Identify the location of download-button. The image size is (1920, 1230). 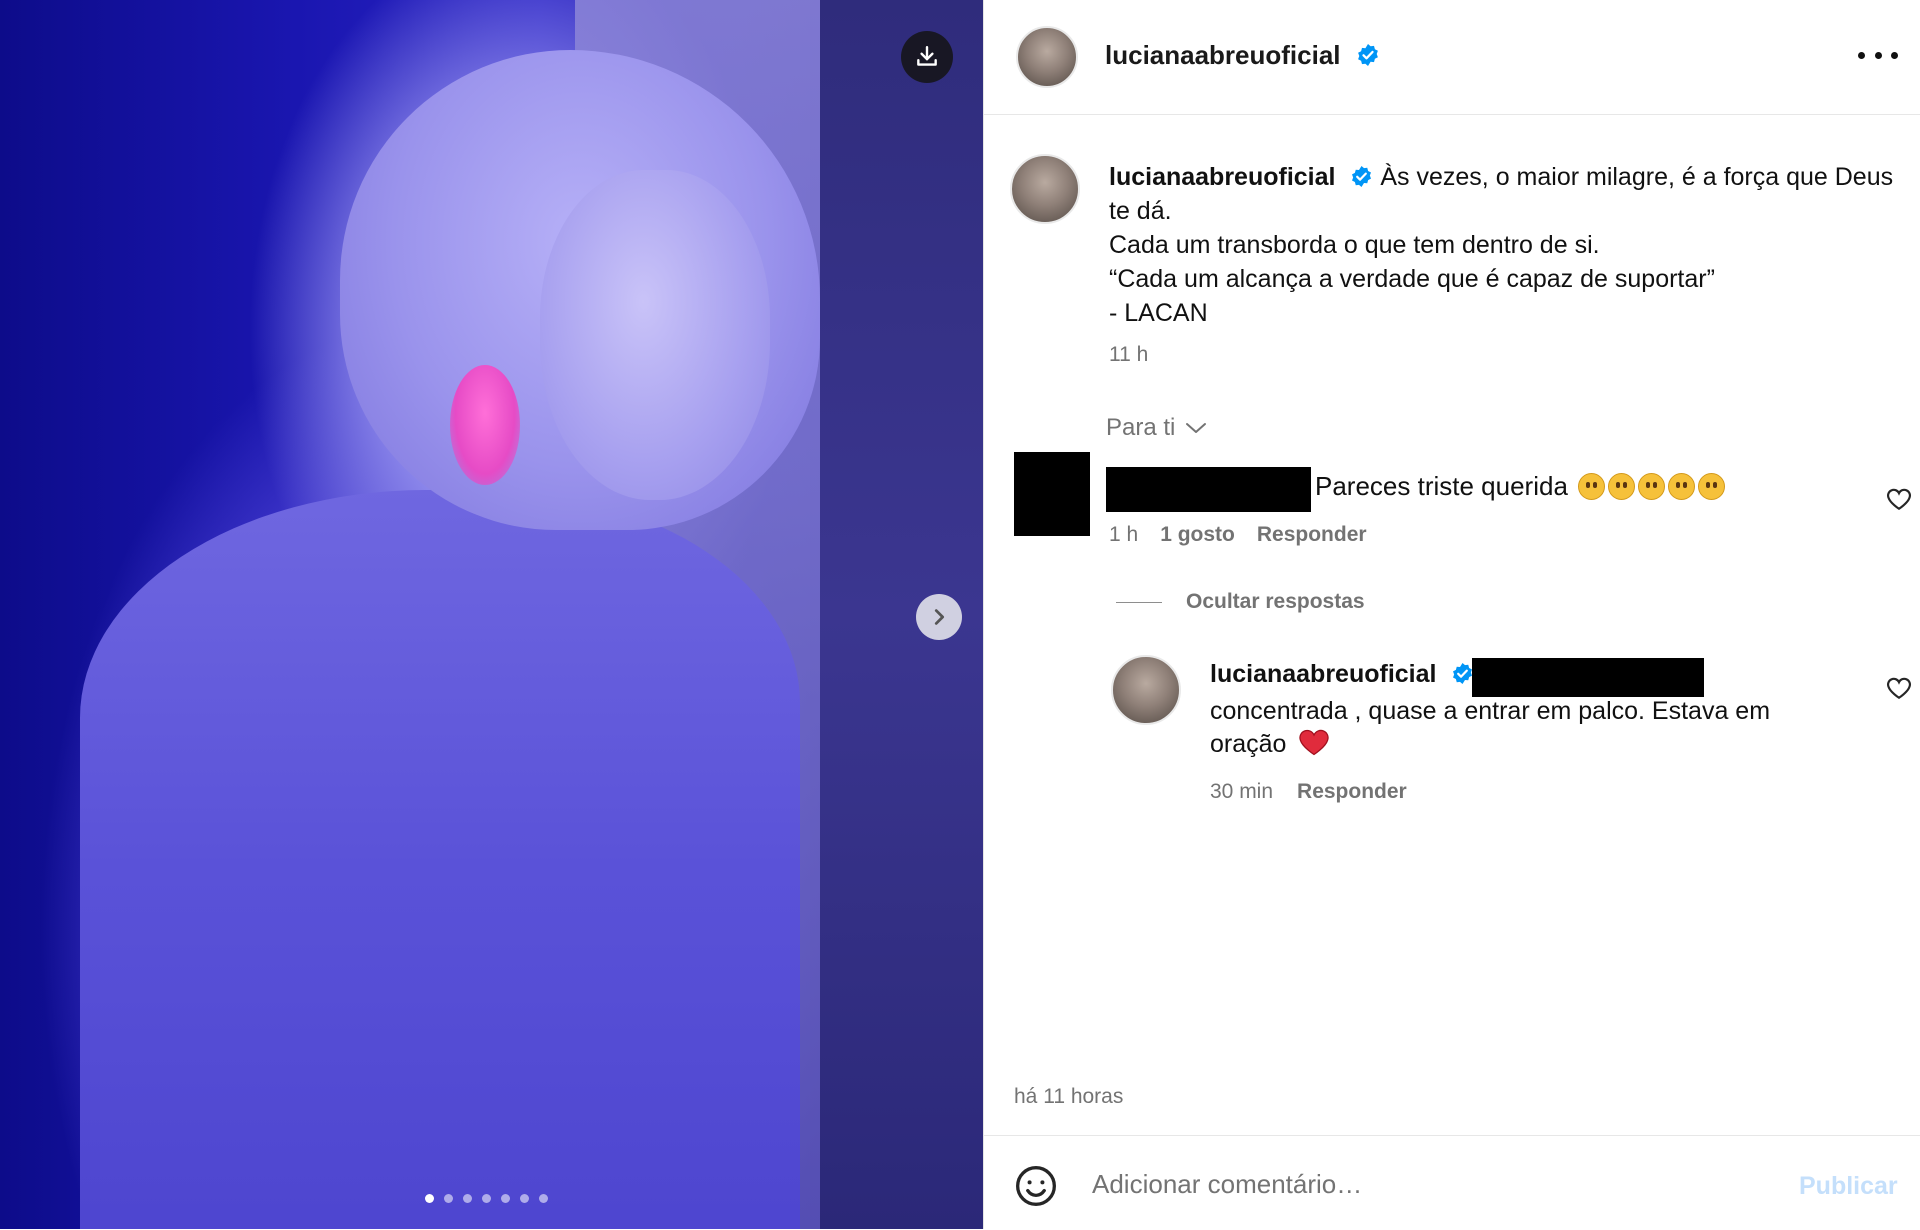
(927, 57).